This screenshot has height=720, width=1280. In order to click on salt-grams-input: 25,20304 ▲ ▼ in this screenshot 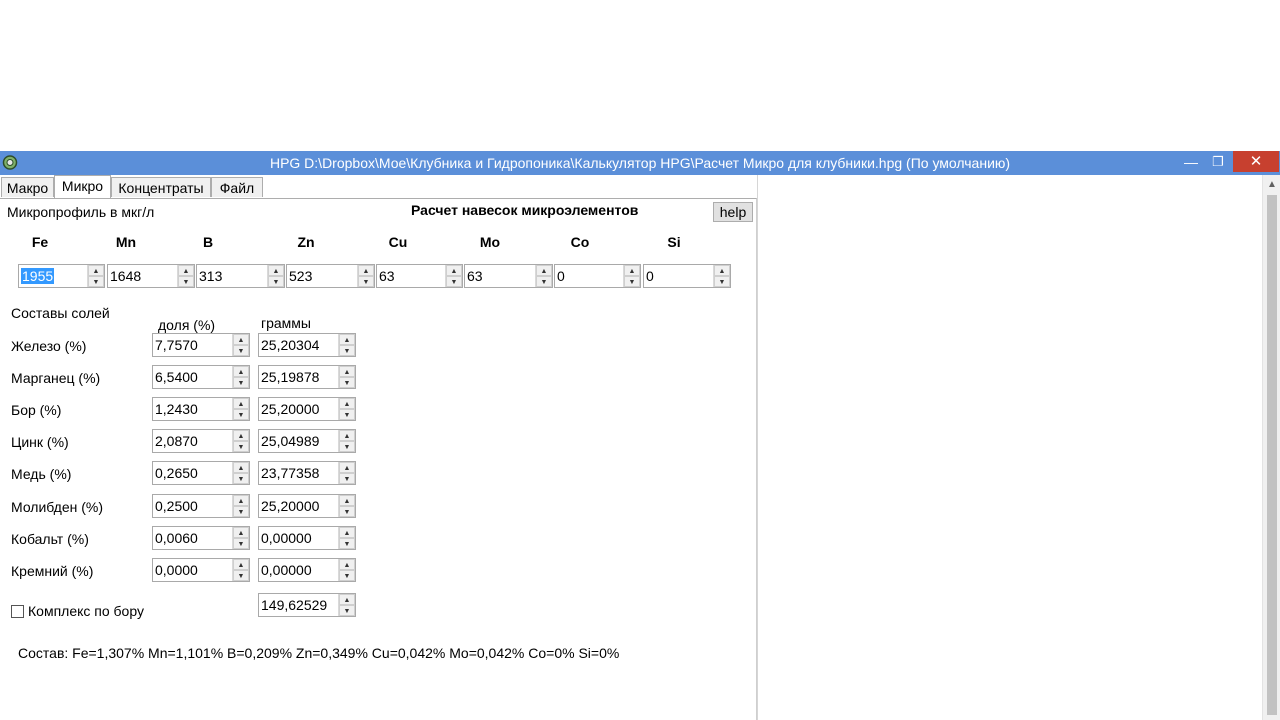, I will do `click(307, 345)`.